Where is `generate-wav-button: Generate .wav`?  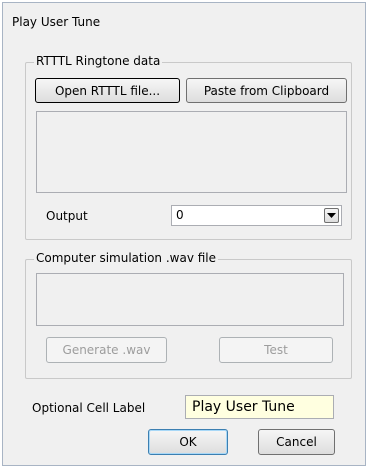
generate-wav-button: Generate .wav is located at coordinates (106, 350).